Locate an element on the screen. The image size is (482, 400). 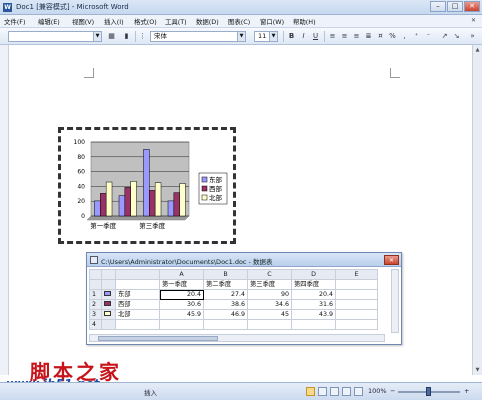
insert-mode-indicator: 插入 is located at coordinates (150, 392).